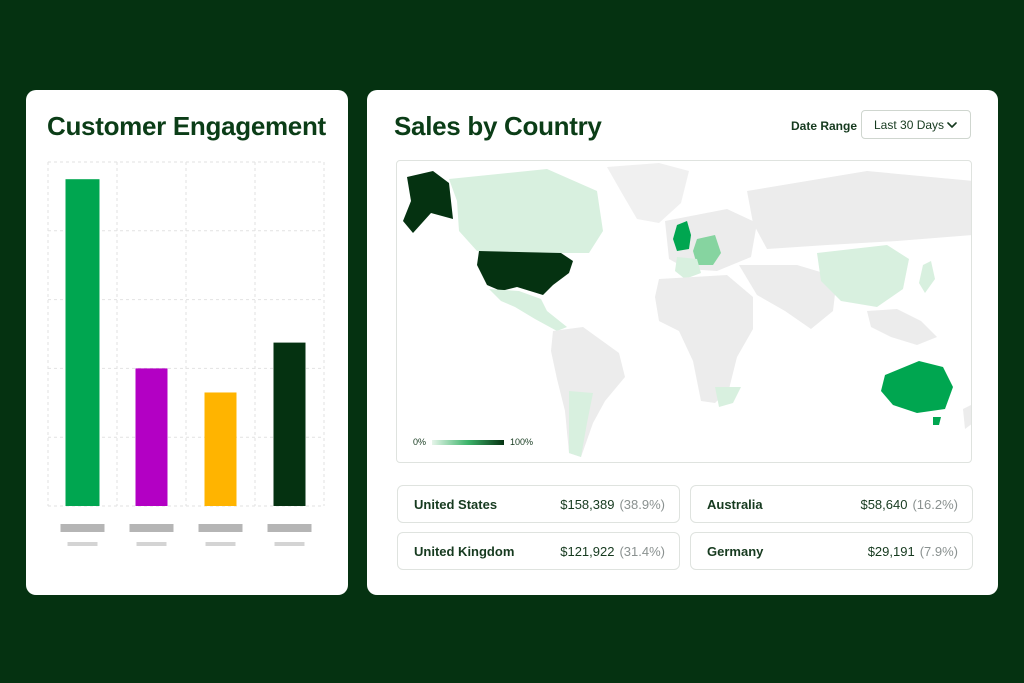 Image resolution: width=1024 pixels, height=683 pixels. Describe the element at coordinates (428, 202) in the screenshot. I see `map-alaska` at that location.